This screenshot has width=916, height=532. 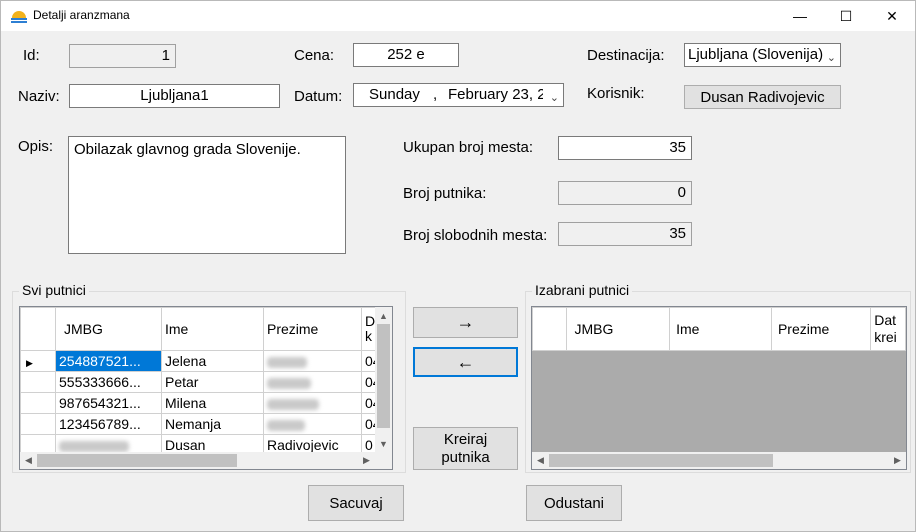 I want to click on table-row: ▶ 254887521... Jelena 04, so click(x=202, y=361).